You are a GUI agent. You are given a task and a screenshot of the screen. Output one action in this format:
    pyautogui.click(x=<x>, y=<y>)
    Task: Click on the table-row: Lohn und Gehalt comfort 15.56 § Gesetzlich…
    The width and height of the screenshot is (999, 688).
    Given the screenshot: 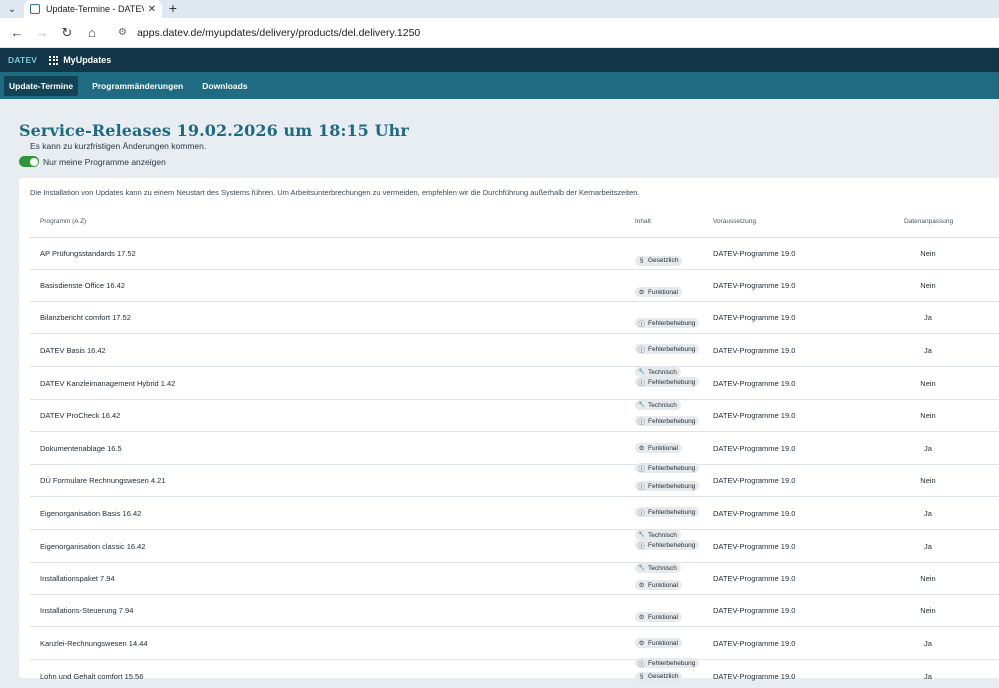 What is the action you would take?
    pyautogui.click(x=514, y=674)
    